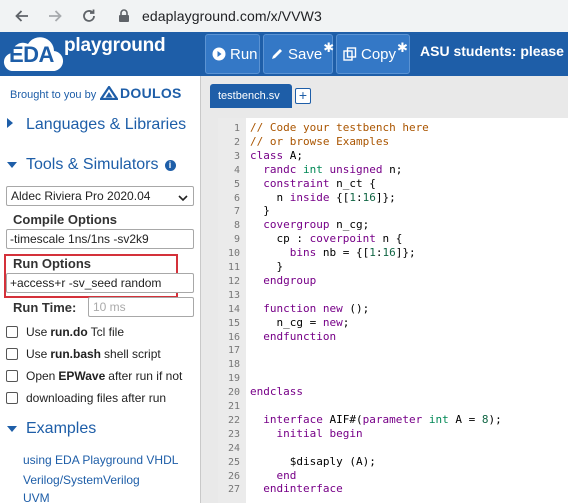 Image resolution: width=568 pixels, height=503 pixels. I want to click on code-text: class A;, so click(276, 155).